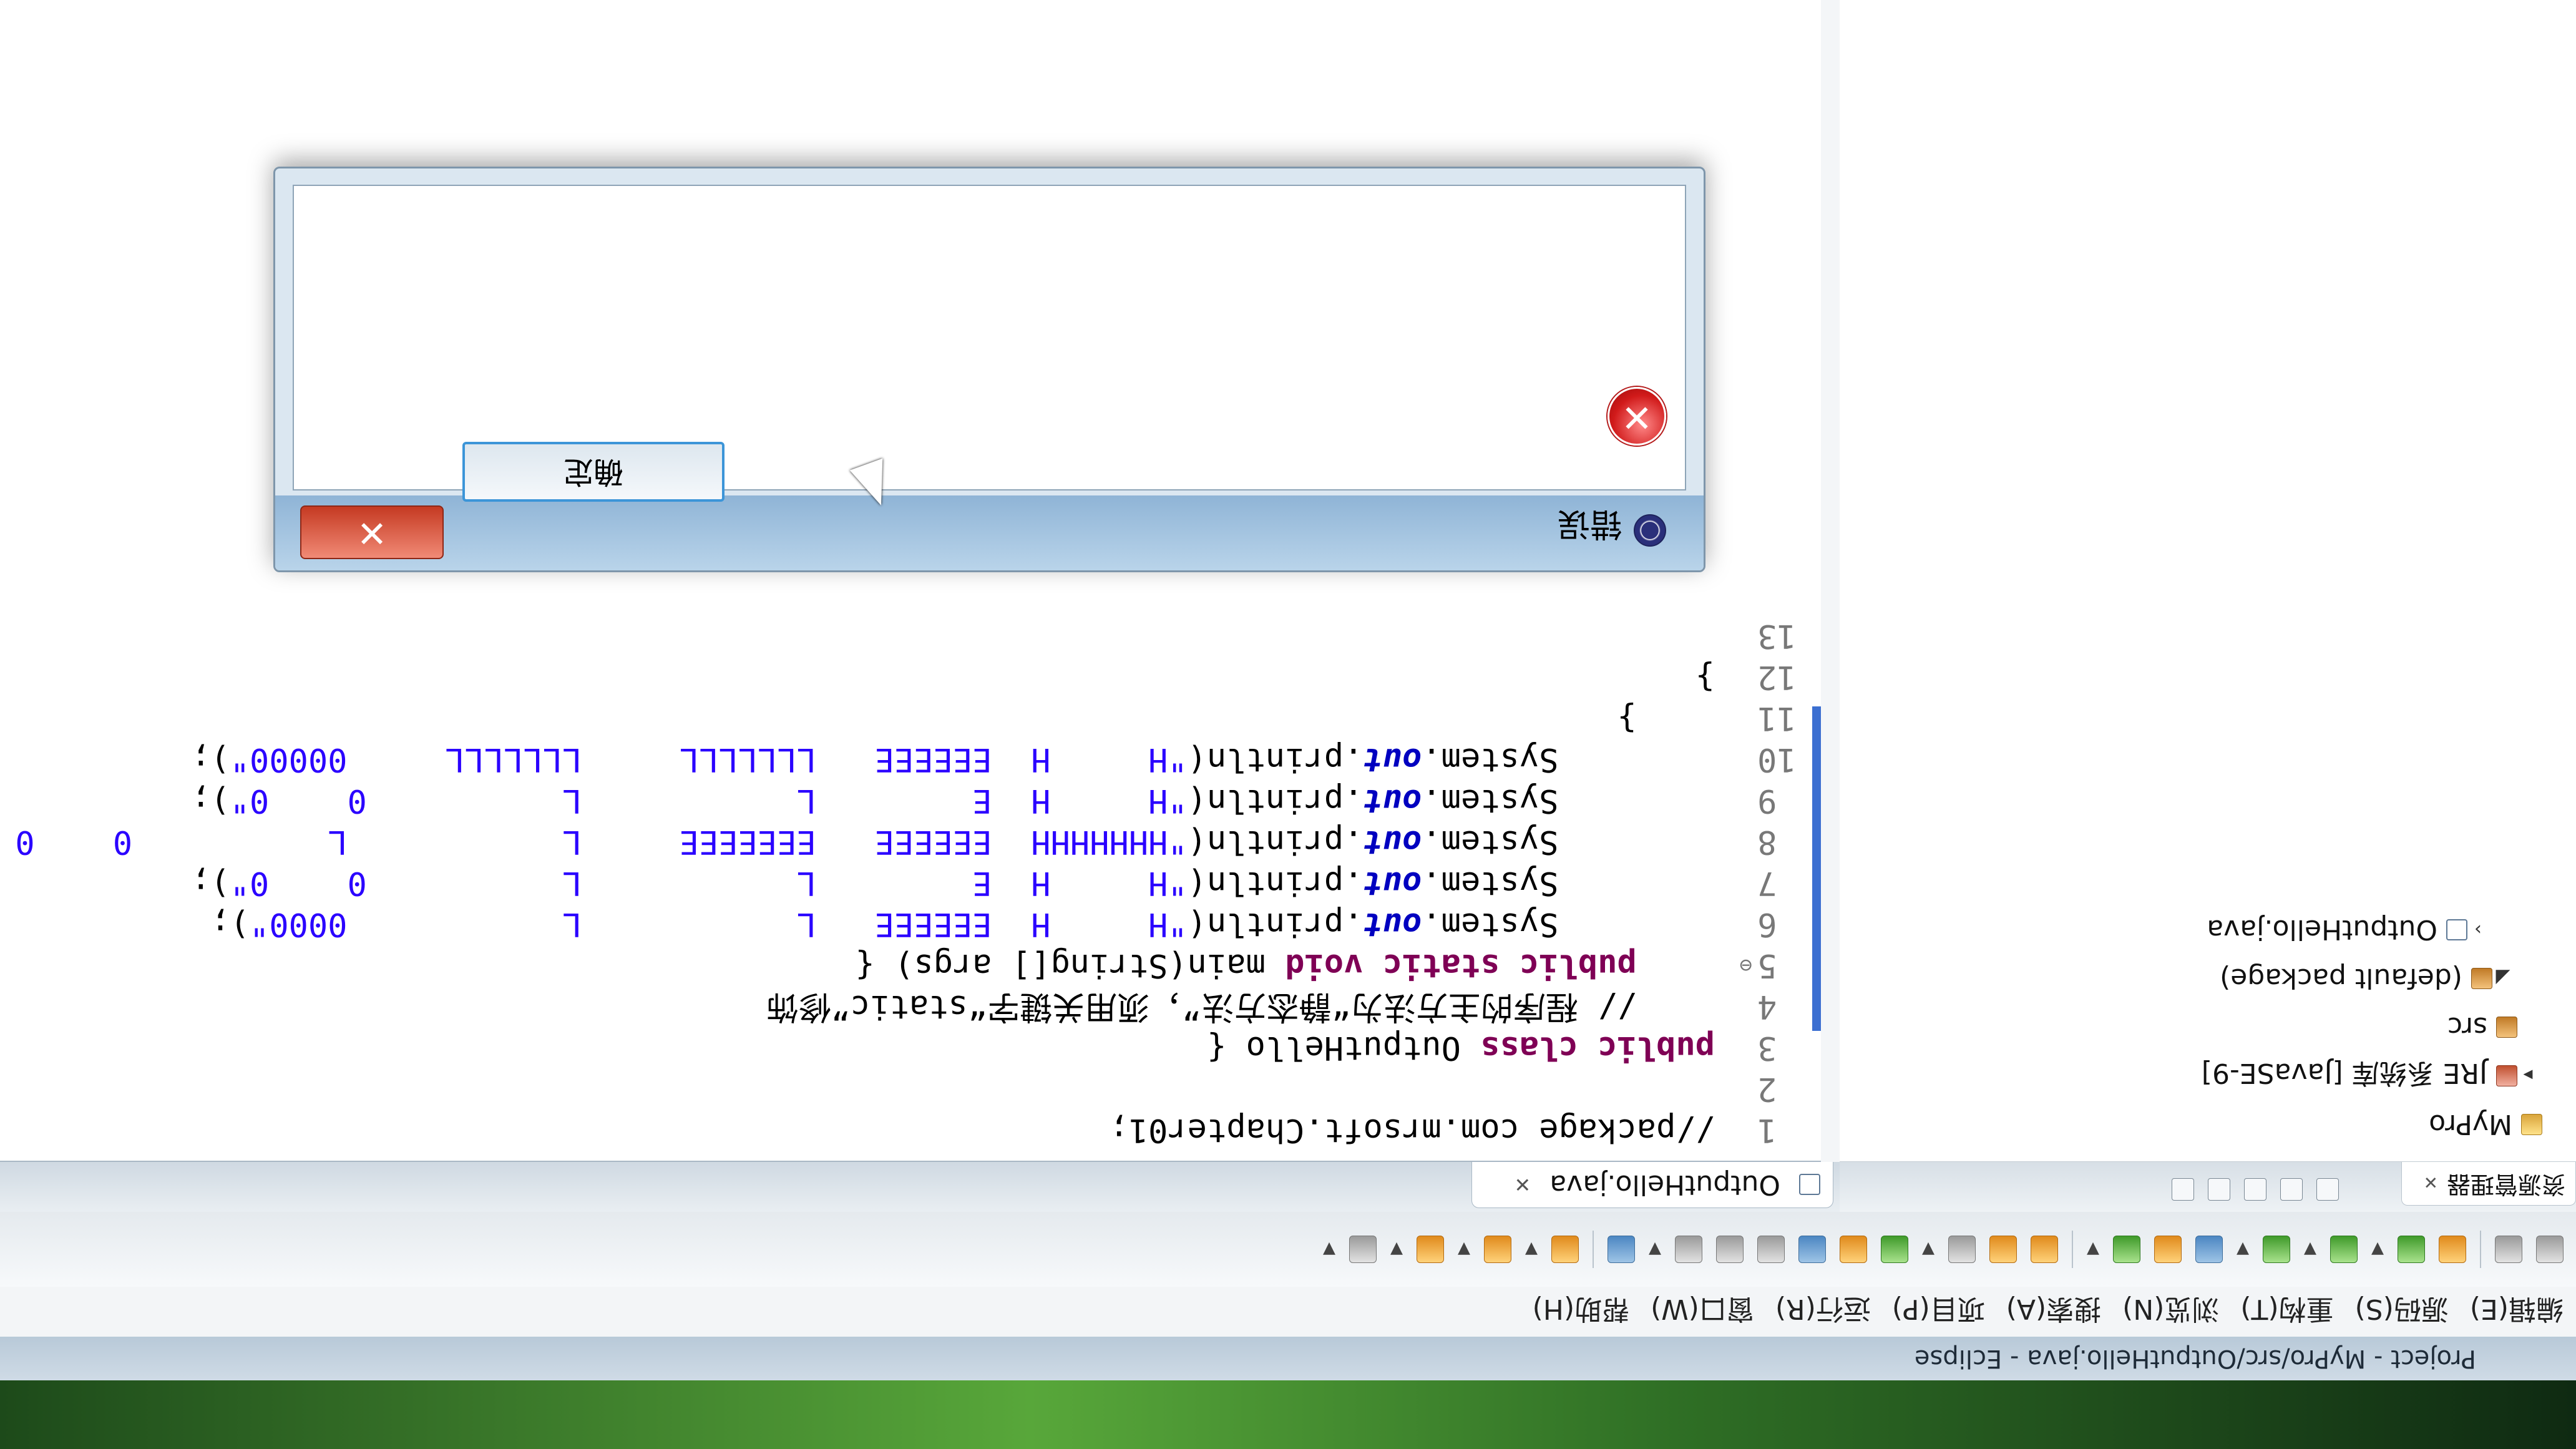 Image resolution: width=2576 pixels, height=1449 pixels. Describe the element at coordinates (2053, 1312) in the screenshot. I see `menu-item: 搜索(A)` at that location.